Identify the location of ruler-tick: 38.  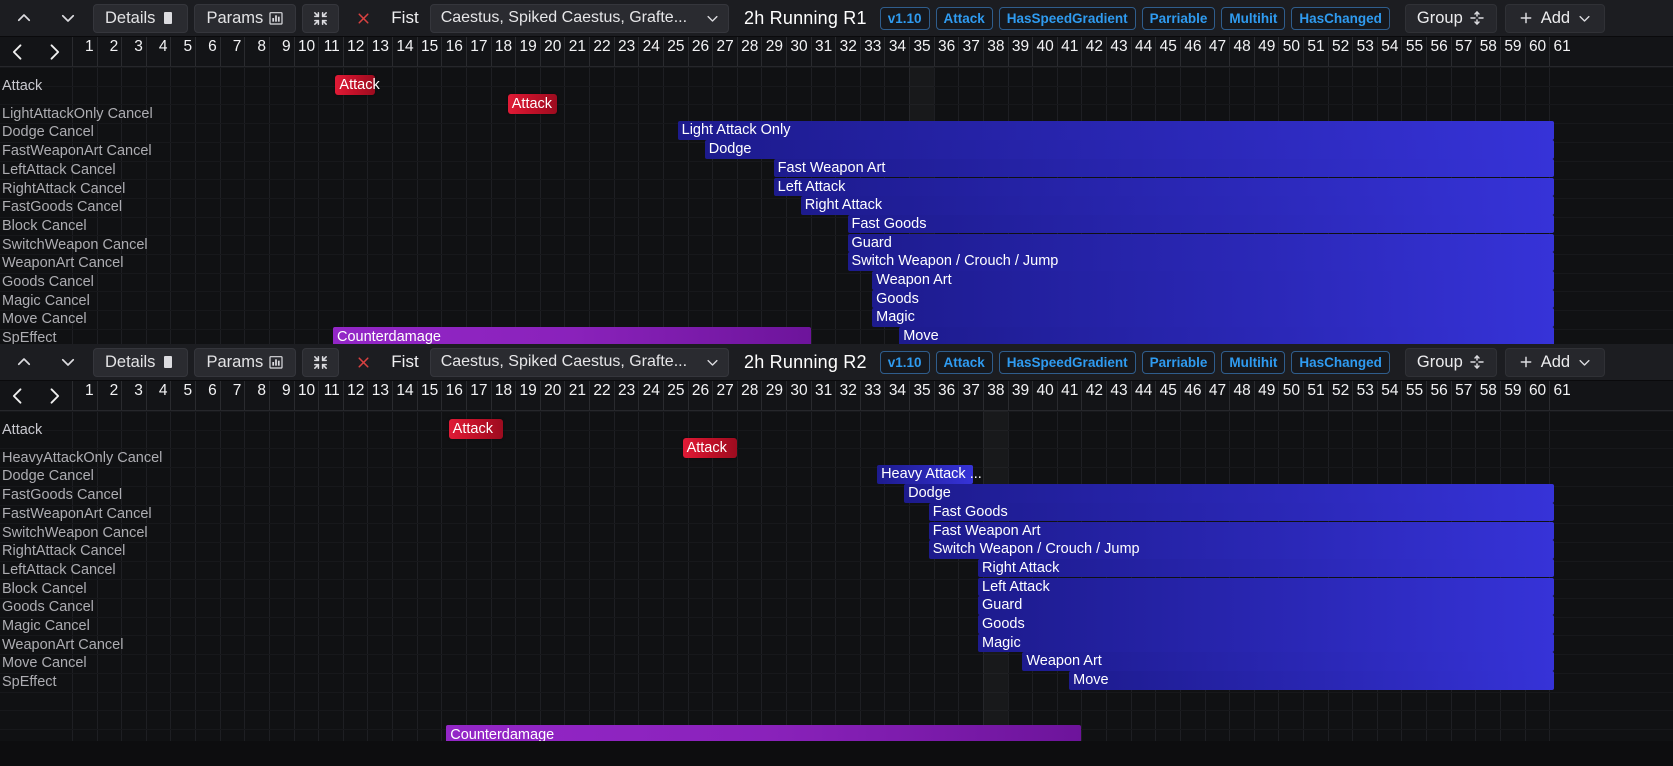
(995, 51).